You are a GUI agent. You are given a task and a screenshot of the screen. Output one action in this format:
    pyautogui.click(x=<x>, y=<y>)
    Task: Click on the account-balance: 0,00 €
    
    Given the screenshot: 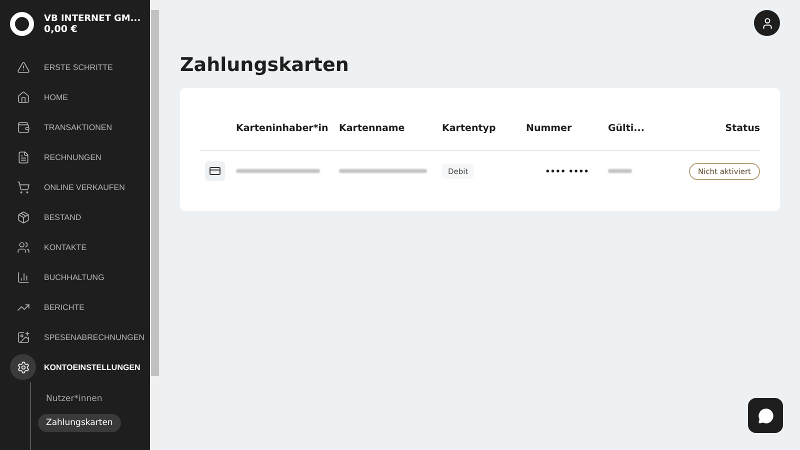 What is the action you would take?
    pyautogui.click(x=61, y=29)
    